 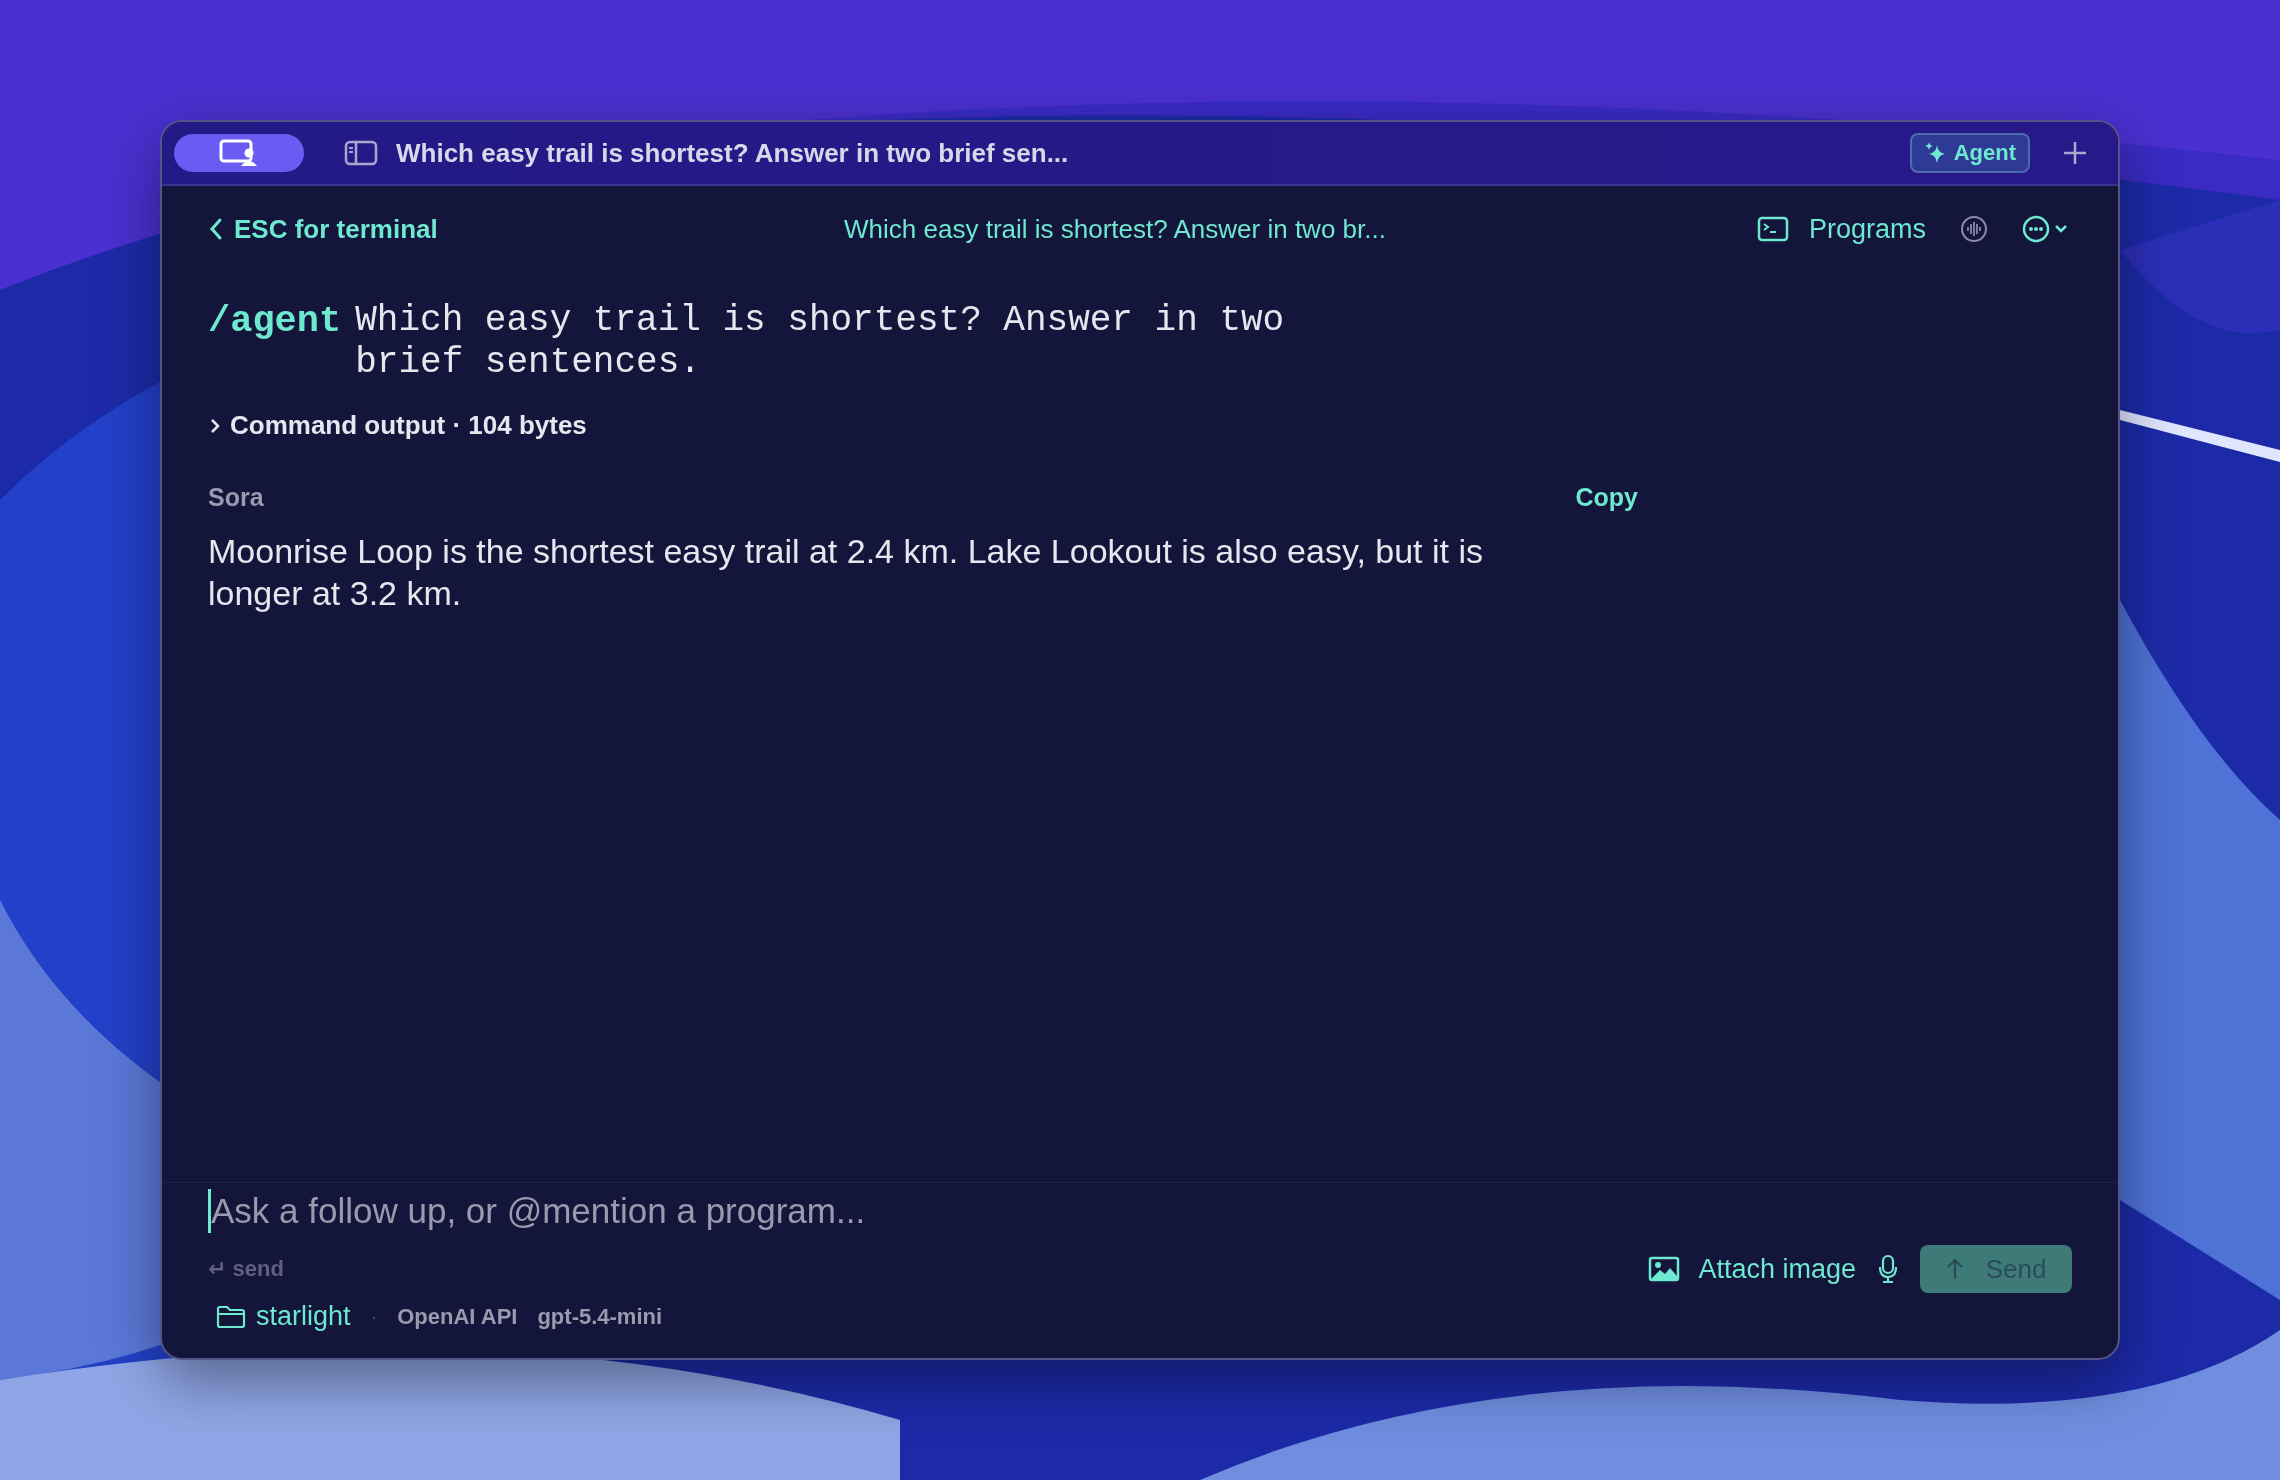 I want to click on screen-person-icon, so click(x=239, y=153).